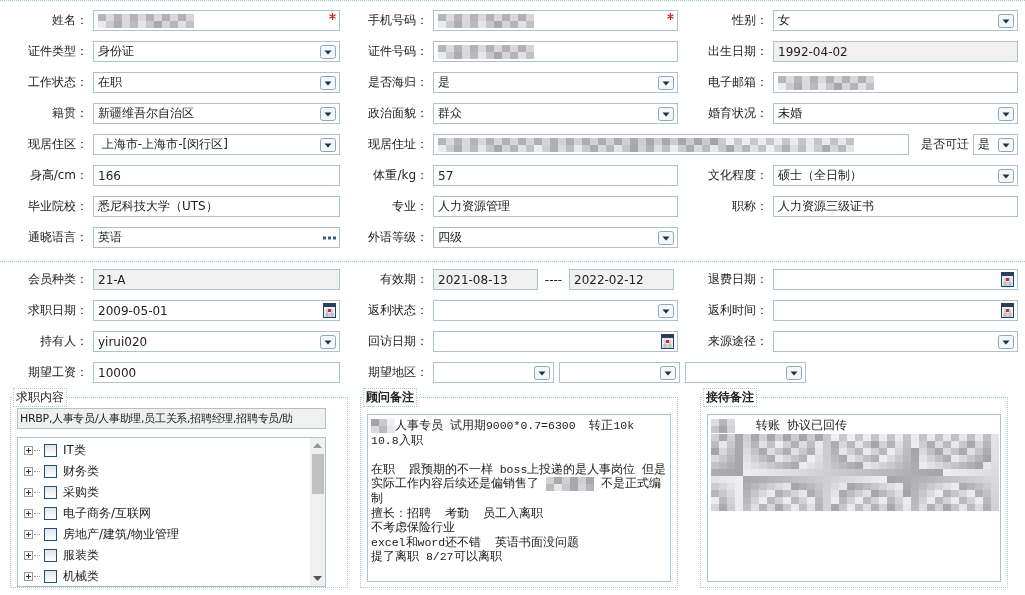 The image size is (1025, 595). What do you see at coordinates (329, 237) in the screenshot?
I see `more-icon` at bounding box center [329, 237].